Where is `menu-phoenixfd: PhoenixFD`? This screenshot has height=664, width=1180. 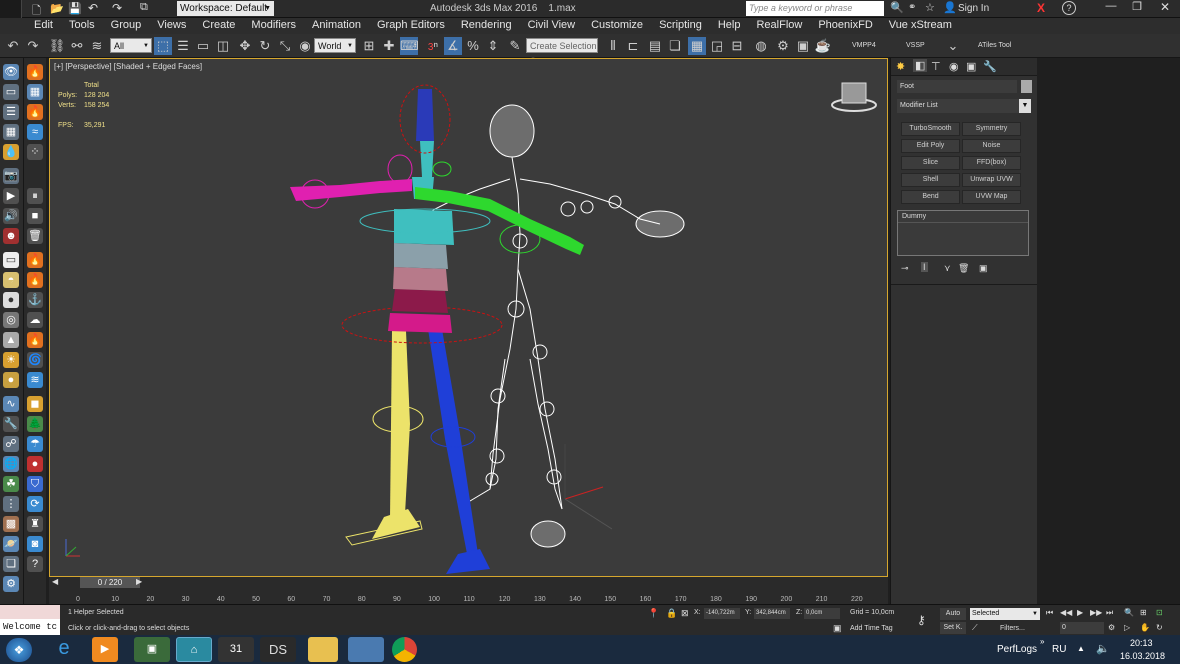 menu-phoenixfd: PhoenixFD is located at coordinates (845, 24).